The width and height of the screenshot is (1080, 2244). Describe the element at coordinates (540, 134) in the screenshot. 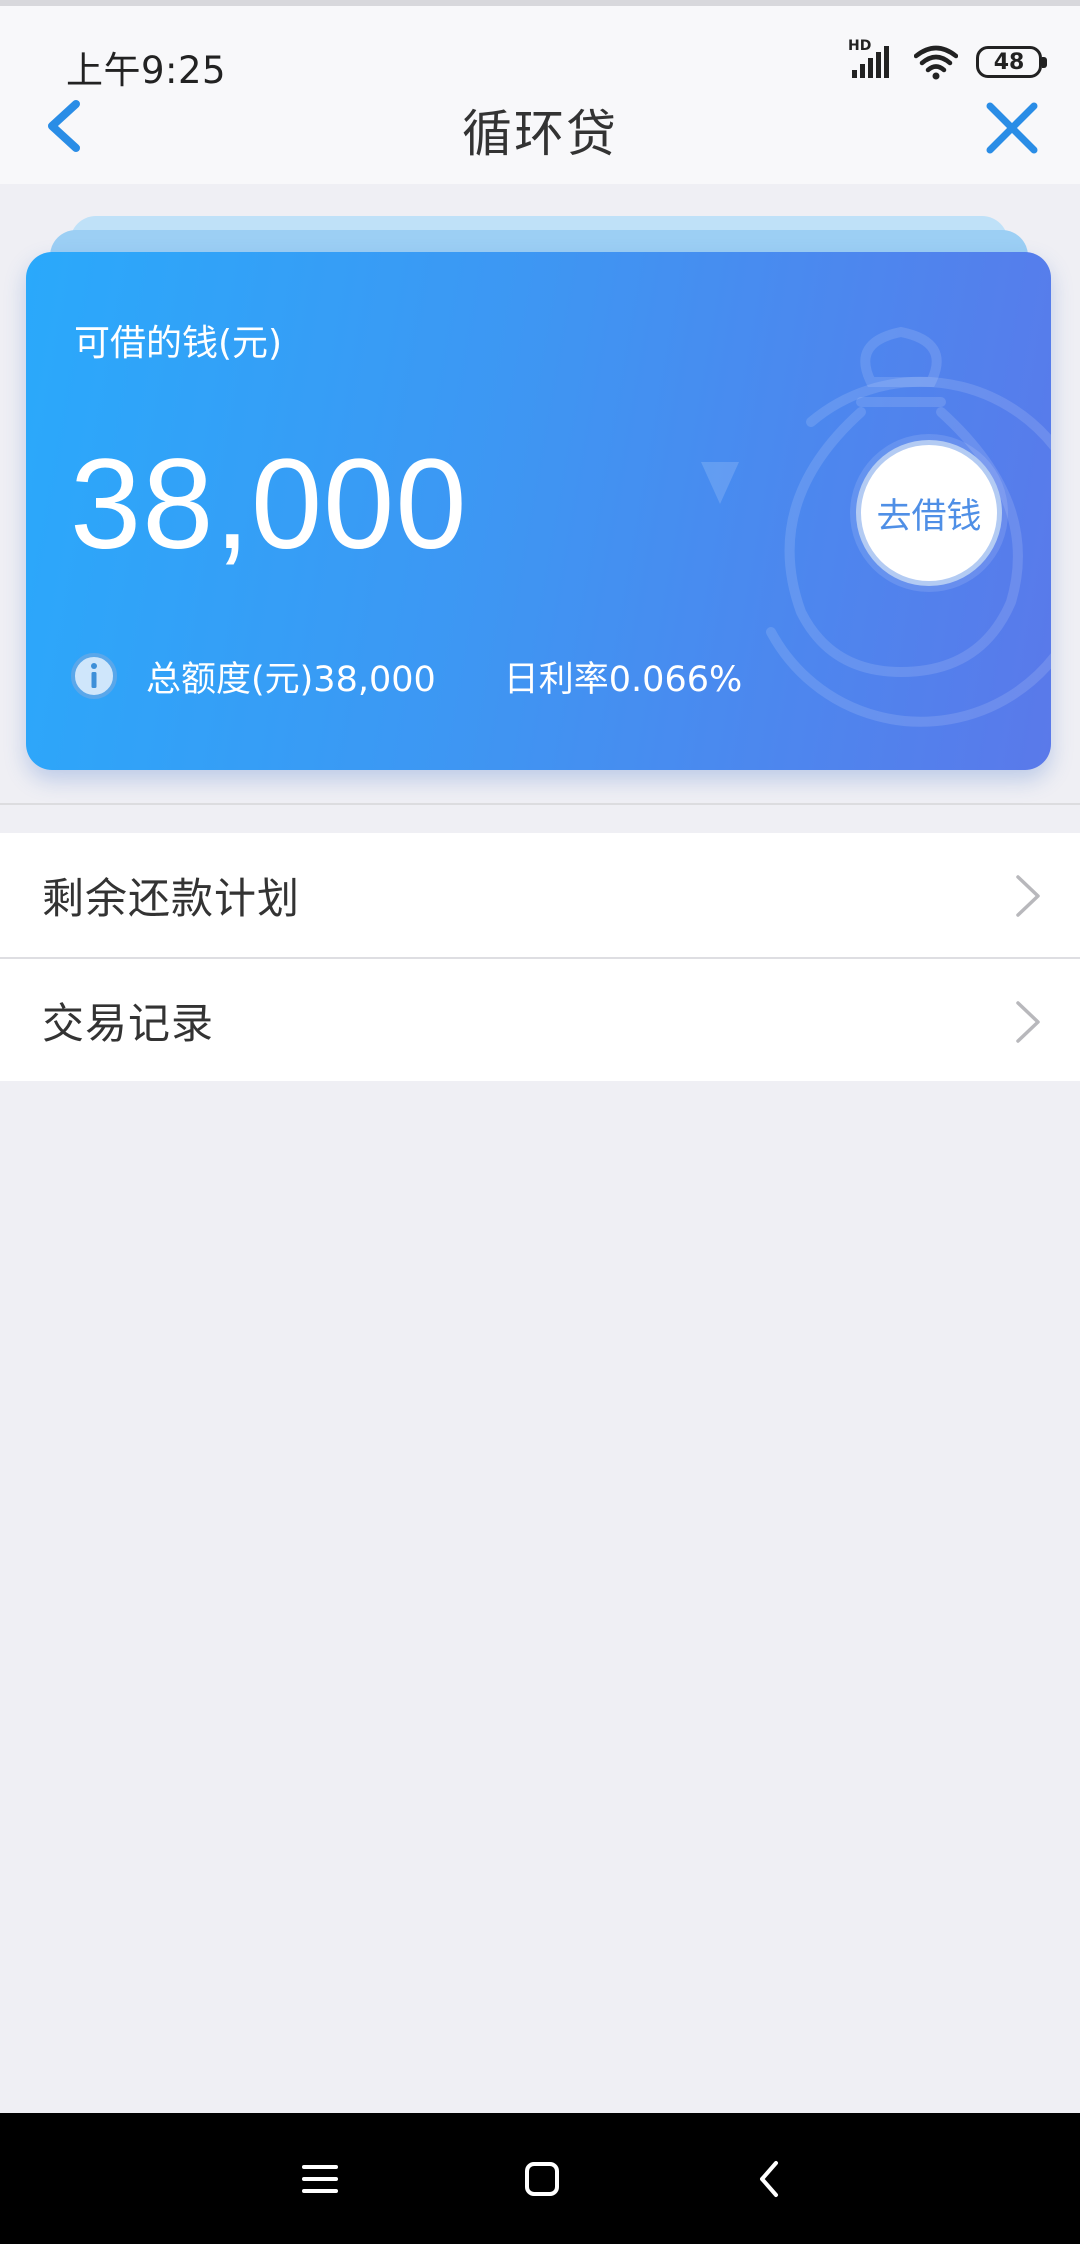

I see `page-title: 循环贷` at that location.